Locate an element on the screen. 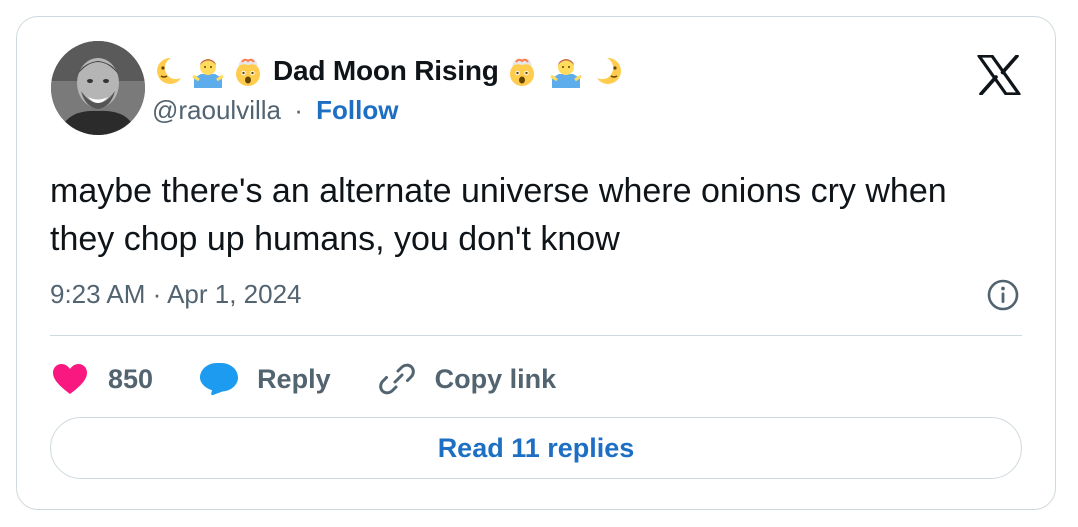  read-replies-button: Read 11 replies is located at coordinates (536, 448).